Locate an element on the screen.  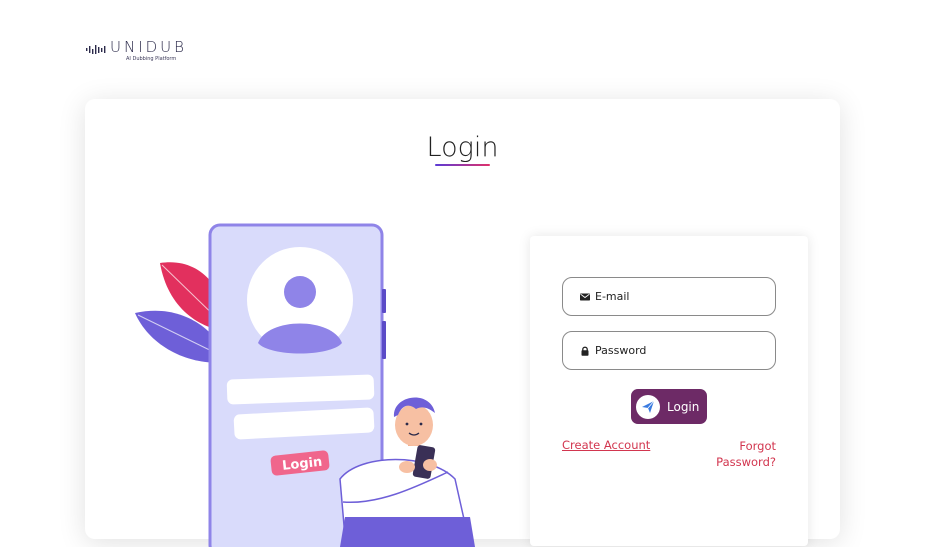
soundwave-icon is located at coordinates (96, 49).